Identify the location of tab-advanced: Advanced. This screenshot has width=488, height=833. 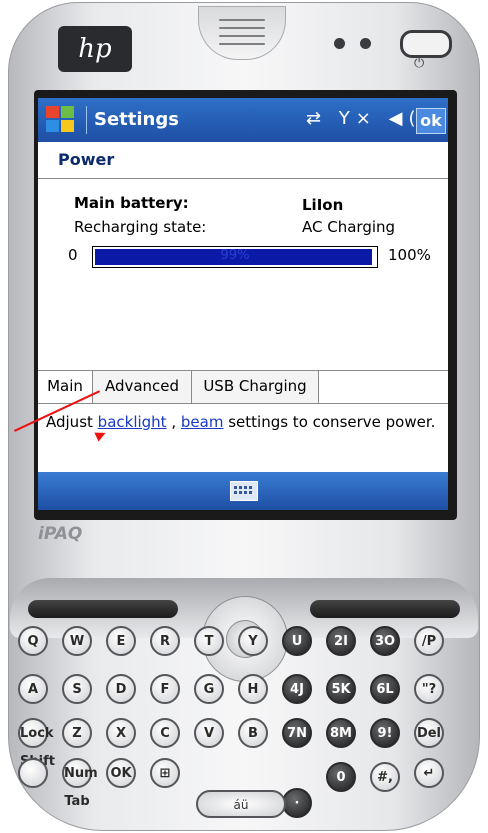
(142, 387).